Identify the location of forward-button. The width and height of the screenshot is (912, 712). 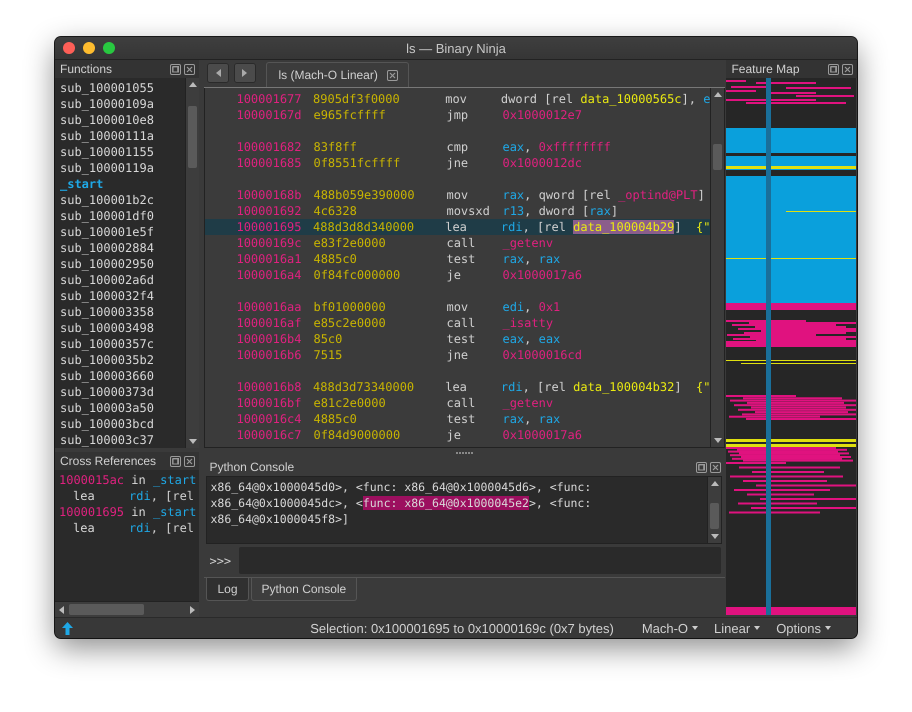
(245, 73).